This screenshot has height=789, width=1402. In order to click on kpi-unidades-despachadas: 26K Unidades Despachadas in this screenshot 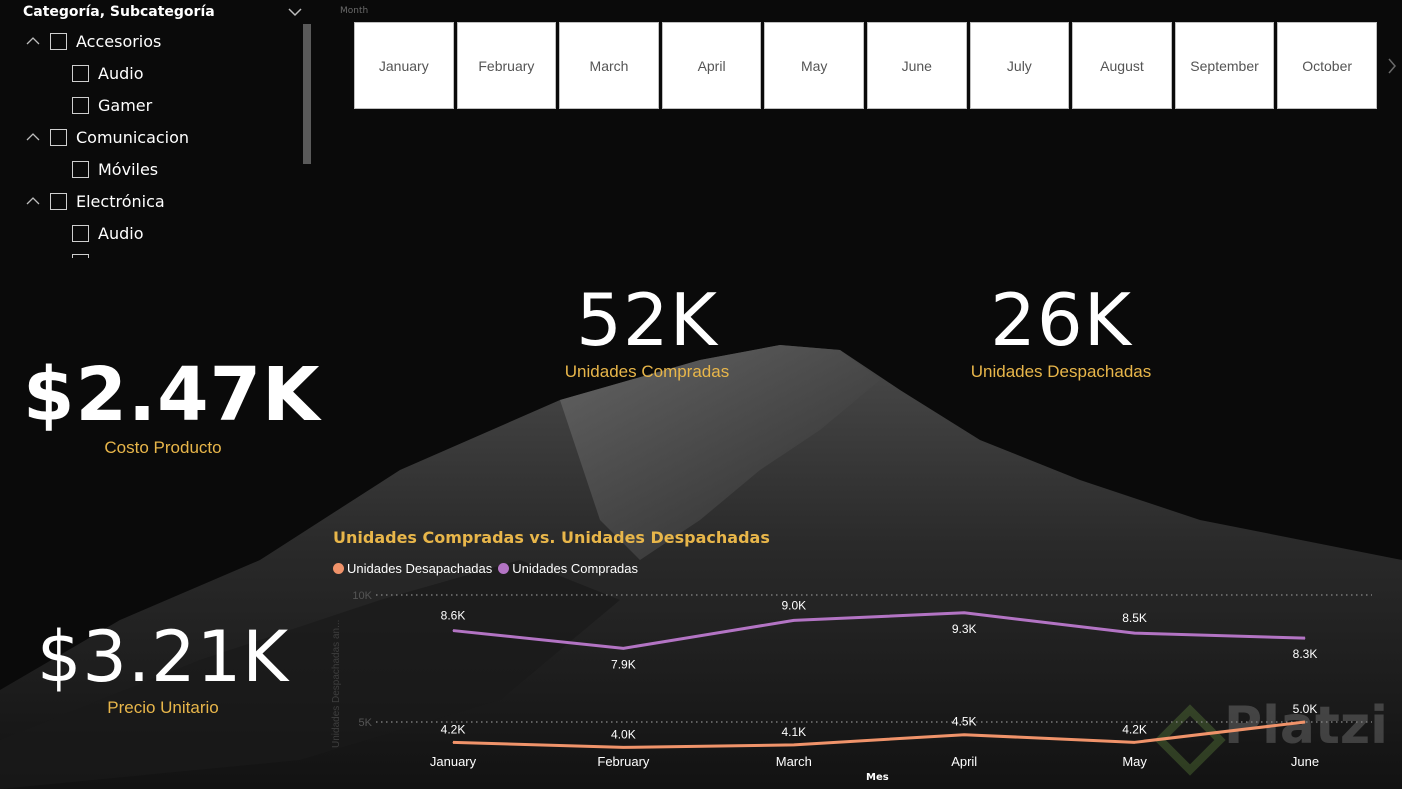, I will do `click(1061, 333)`.